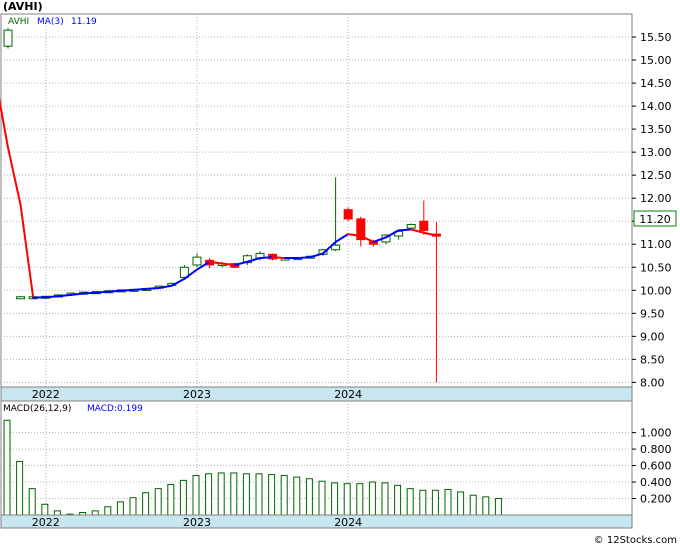 The height and width of the screenshot is (546, 680). I want to click on macd-tick-label: 1.000, so click(656, 433).